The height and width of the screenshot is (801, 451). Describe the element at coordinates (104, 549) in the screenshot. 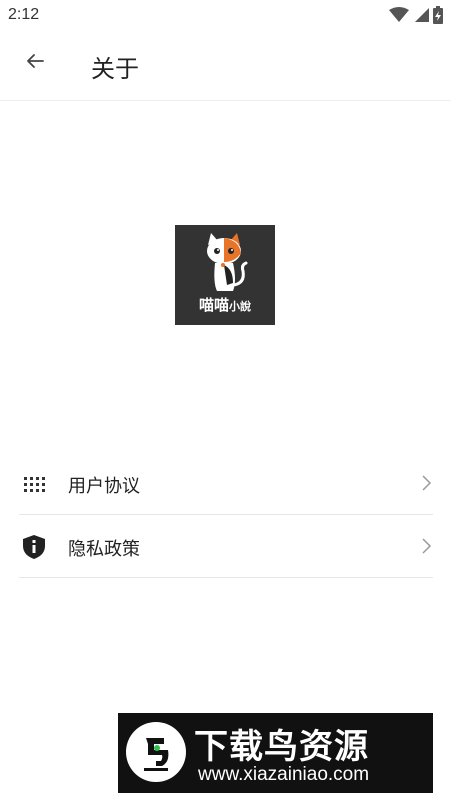

I see `privacy-policy-label: 隐私政策` at that location.